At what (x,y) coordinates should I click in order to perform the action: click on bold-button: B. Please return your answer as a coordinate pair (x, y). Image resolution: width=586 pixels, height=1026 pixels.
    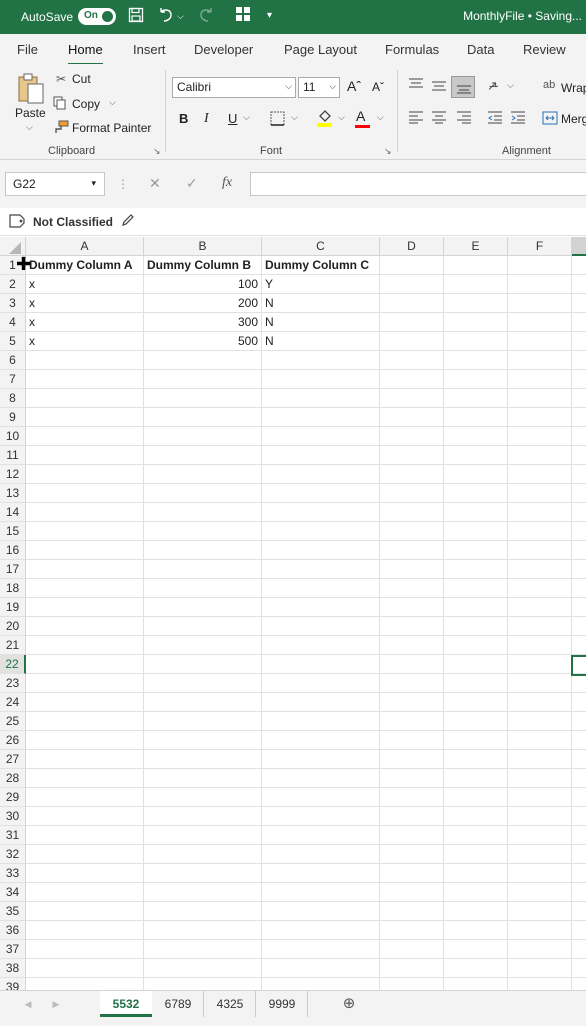
    Looking at the image, I should click on (183, 118).